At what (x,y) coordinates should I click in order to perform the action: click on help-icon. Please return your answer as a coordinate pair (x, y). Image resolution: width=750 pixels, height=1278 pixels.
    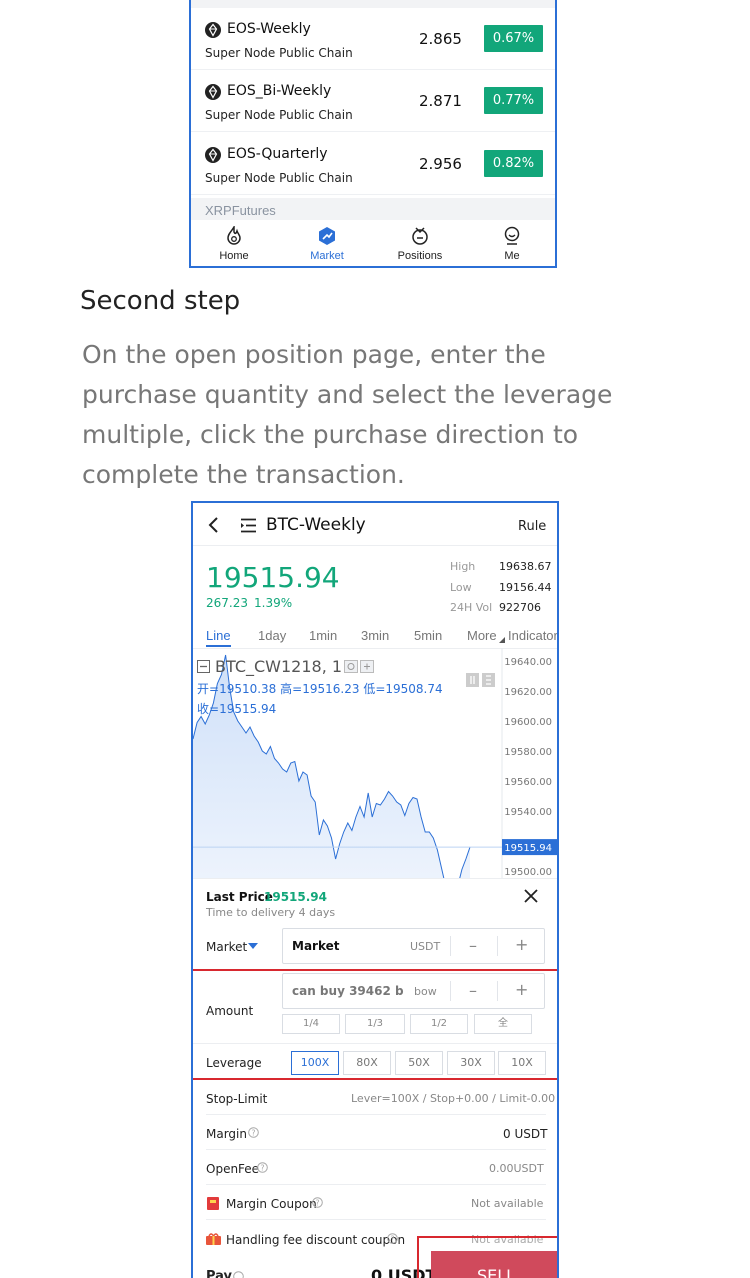
    Looking at the image, I should click on (238, 1274).